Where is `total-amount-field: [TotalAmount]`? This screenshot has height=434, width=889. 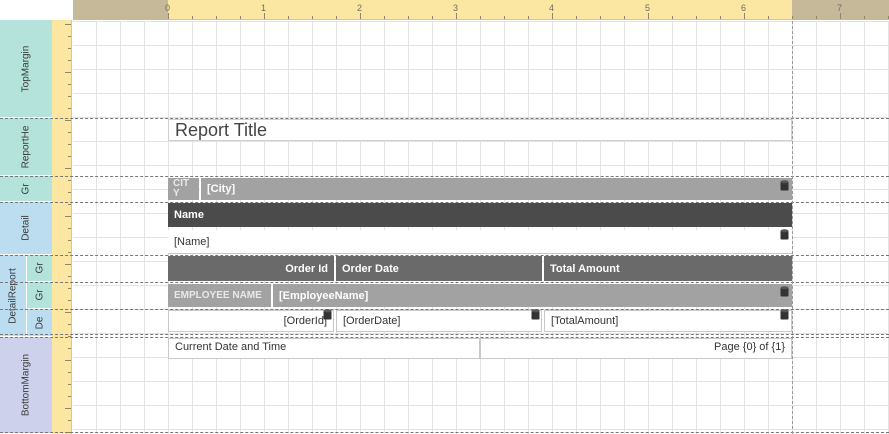
total-amount-field: [TotalAmount] is located at coordinates (668, 321).